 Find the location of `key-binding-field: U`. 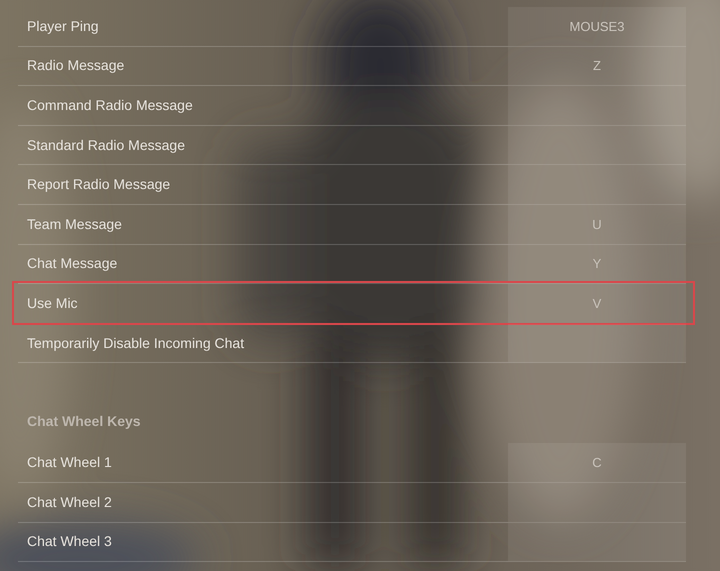

key-binding-field: U is located at coordinates (597, 224).